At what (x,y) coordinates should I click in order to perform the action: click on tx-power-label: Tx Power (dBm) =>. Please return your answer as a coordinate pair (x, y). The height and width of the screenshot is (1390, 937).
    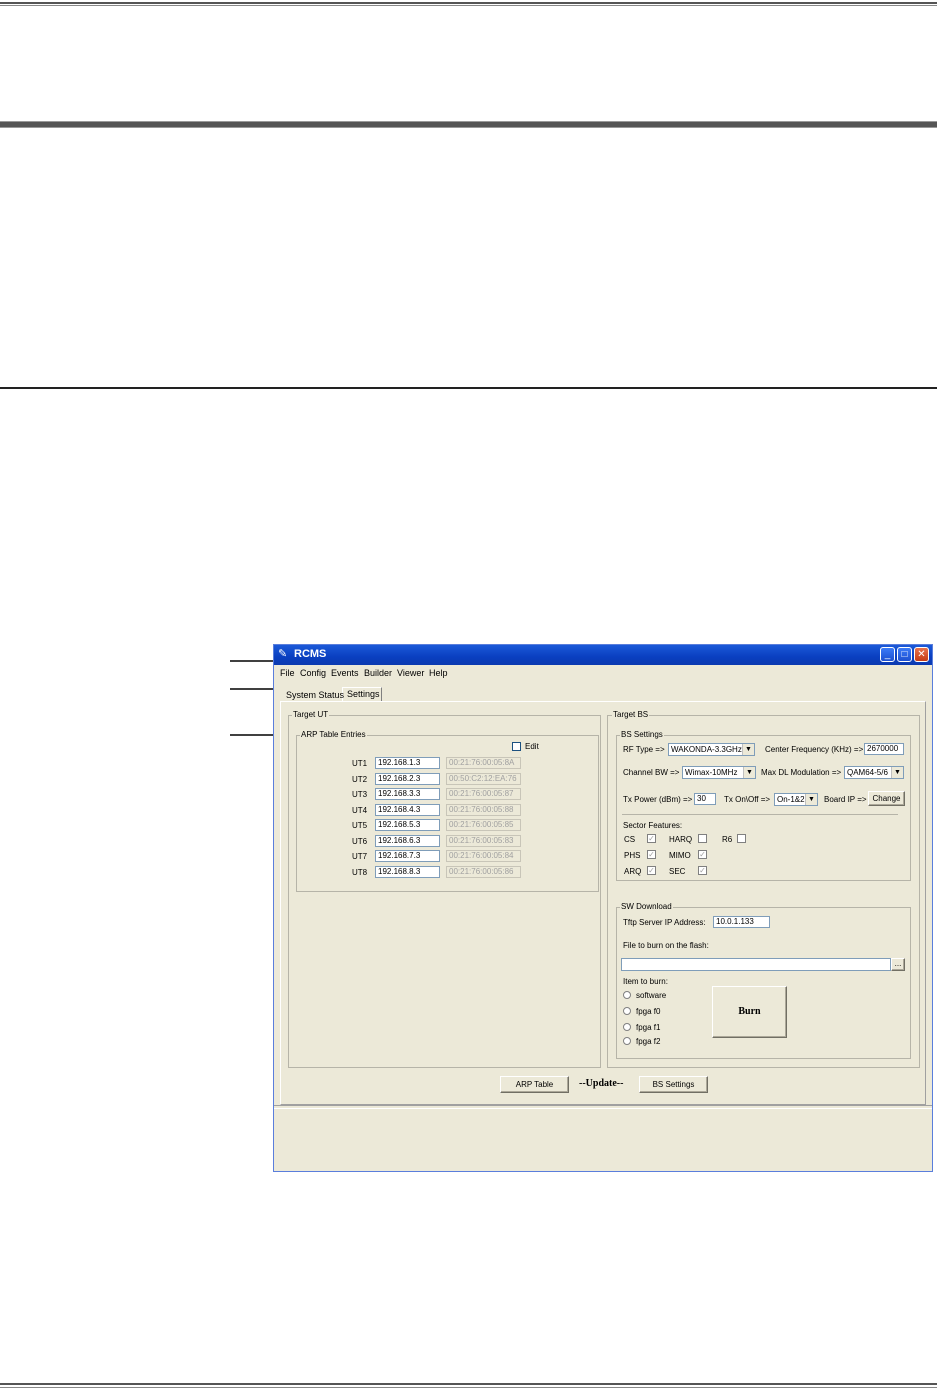
    Looking at the image, I should click on (658, 799).